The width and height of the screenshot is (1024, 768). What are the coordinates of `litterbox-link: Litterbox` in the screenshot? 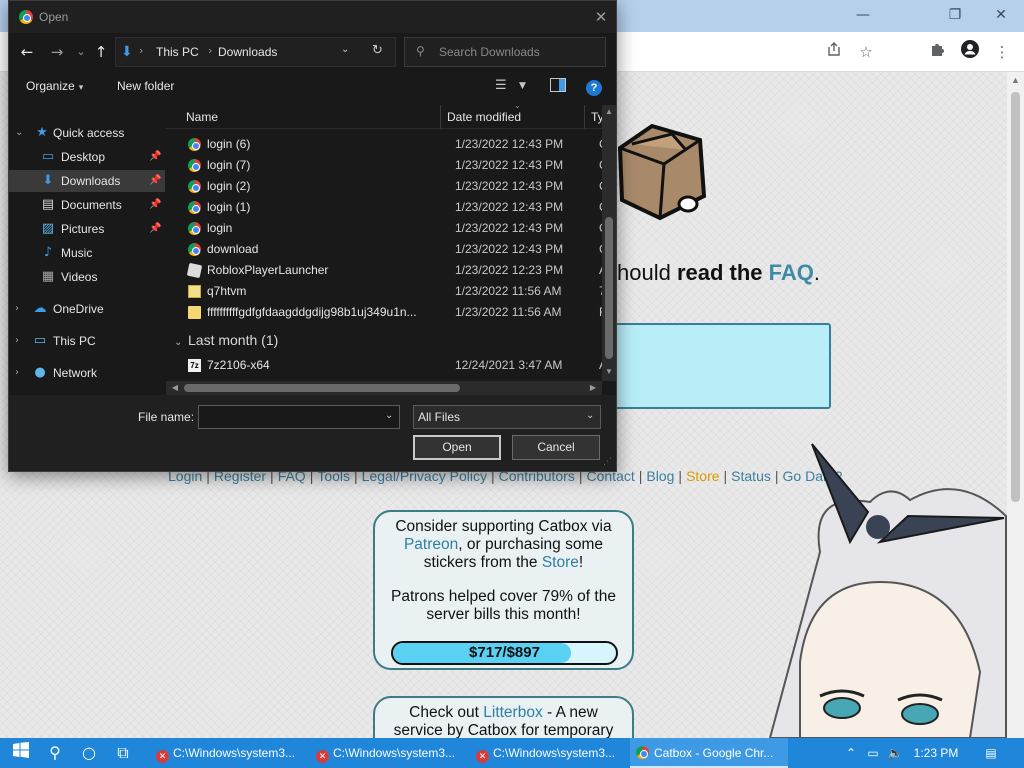 It's located at (512, 712).